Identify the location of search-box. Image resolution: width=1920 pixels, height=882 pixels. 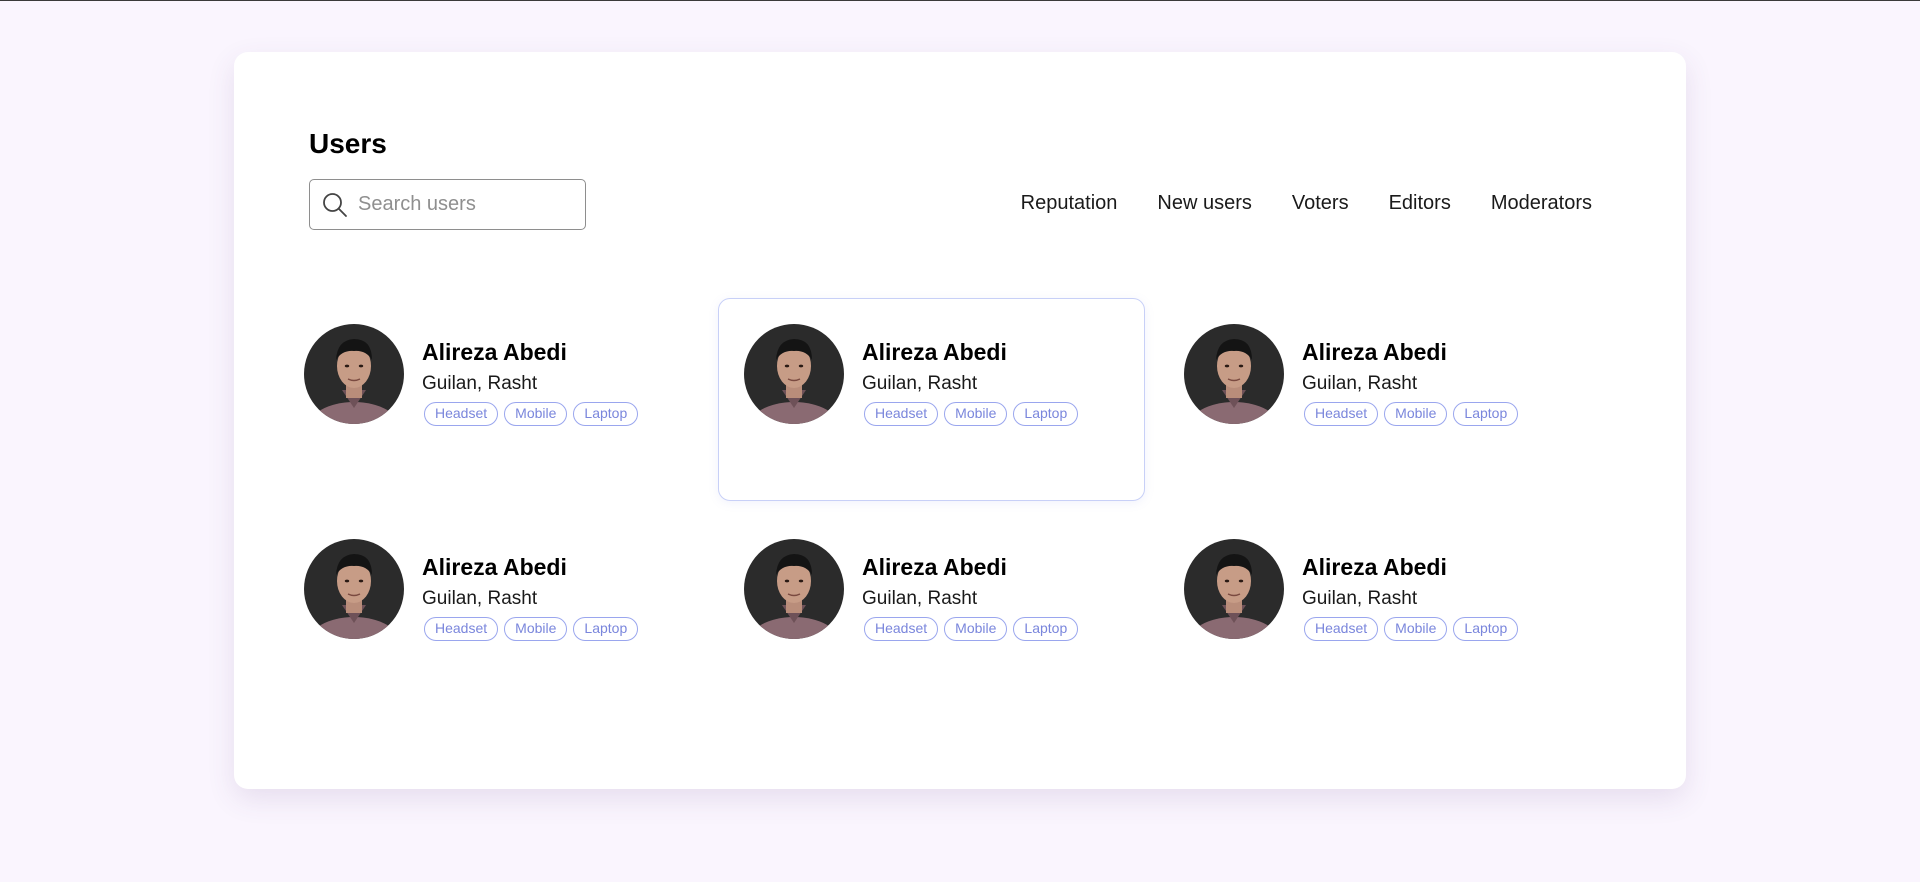
(447, 204).